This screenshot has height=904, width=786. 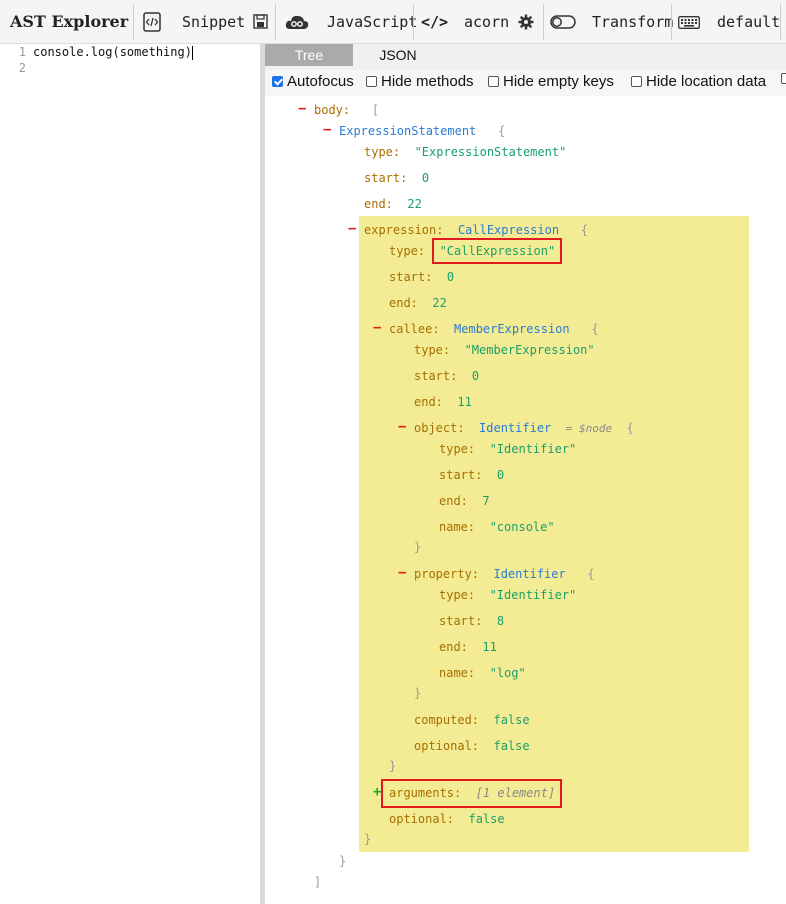 I want to click on snippet-button: Snippet, so click(x=213, y=22).